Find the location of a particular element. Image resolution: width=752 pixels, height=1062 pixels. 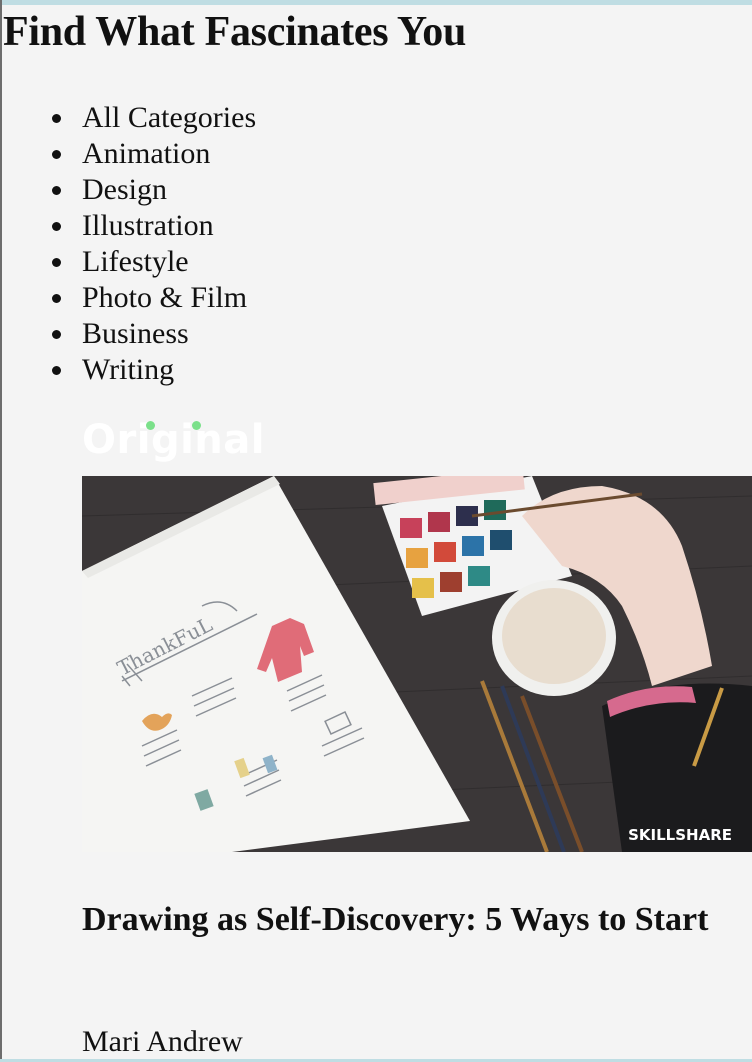

category-item-lifestyle: Lifestyle is located at coordinates (128, 262).